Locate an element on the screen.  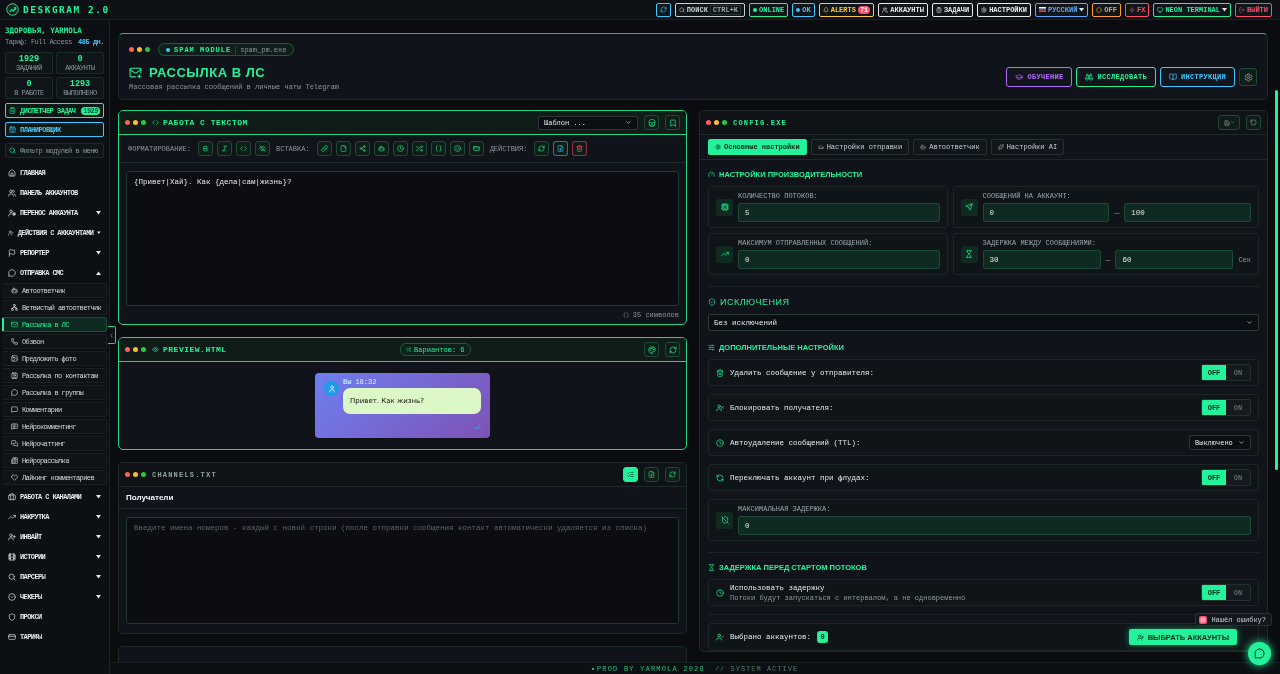
app-logo-text: DESKGRAM 2.0 is located at coordinates (66, 9).